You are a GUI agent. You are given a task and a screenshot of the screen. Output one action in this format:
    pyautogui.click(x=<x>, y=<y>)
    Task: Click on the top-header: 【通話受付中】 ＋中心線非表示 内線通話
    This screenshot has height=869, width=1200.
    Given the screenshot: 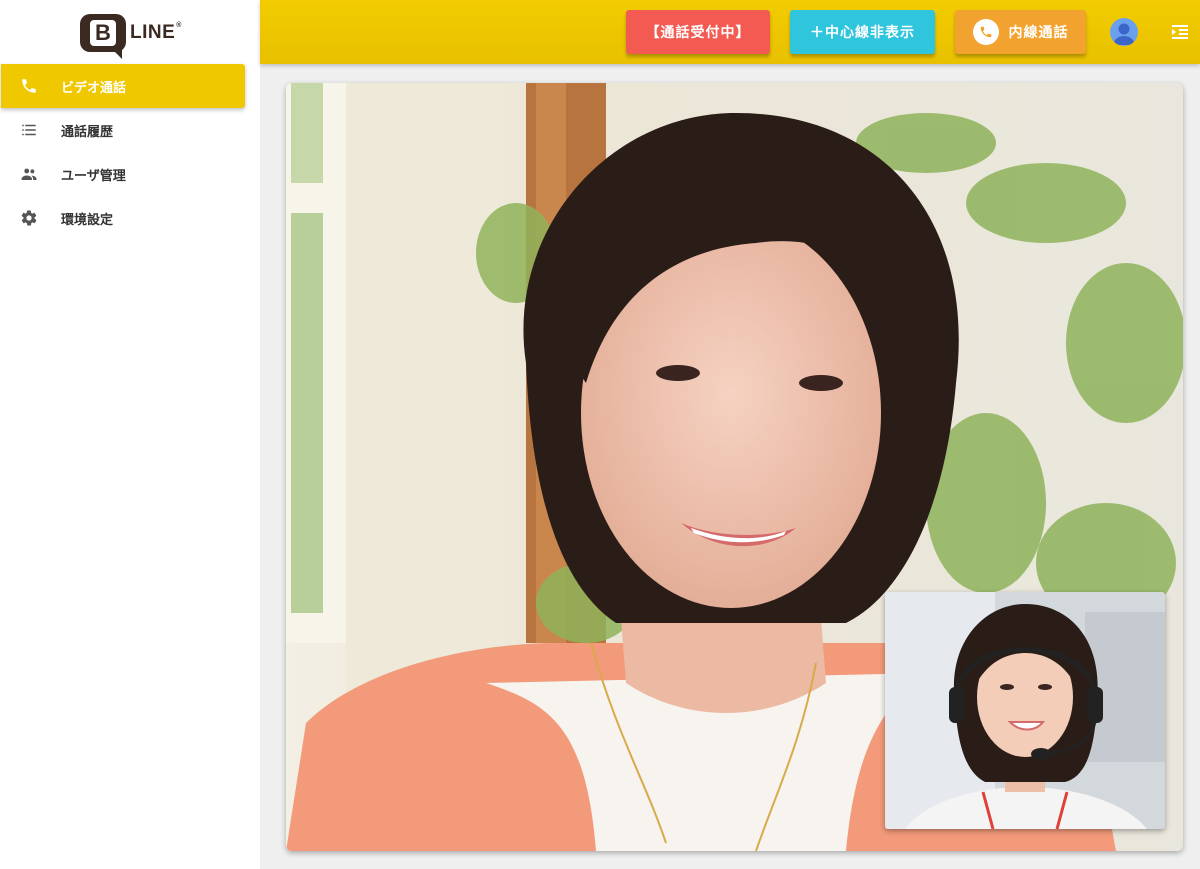 What is the action you would take?
    pyautogui.click(x=730, y=32)
    